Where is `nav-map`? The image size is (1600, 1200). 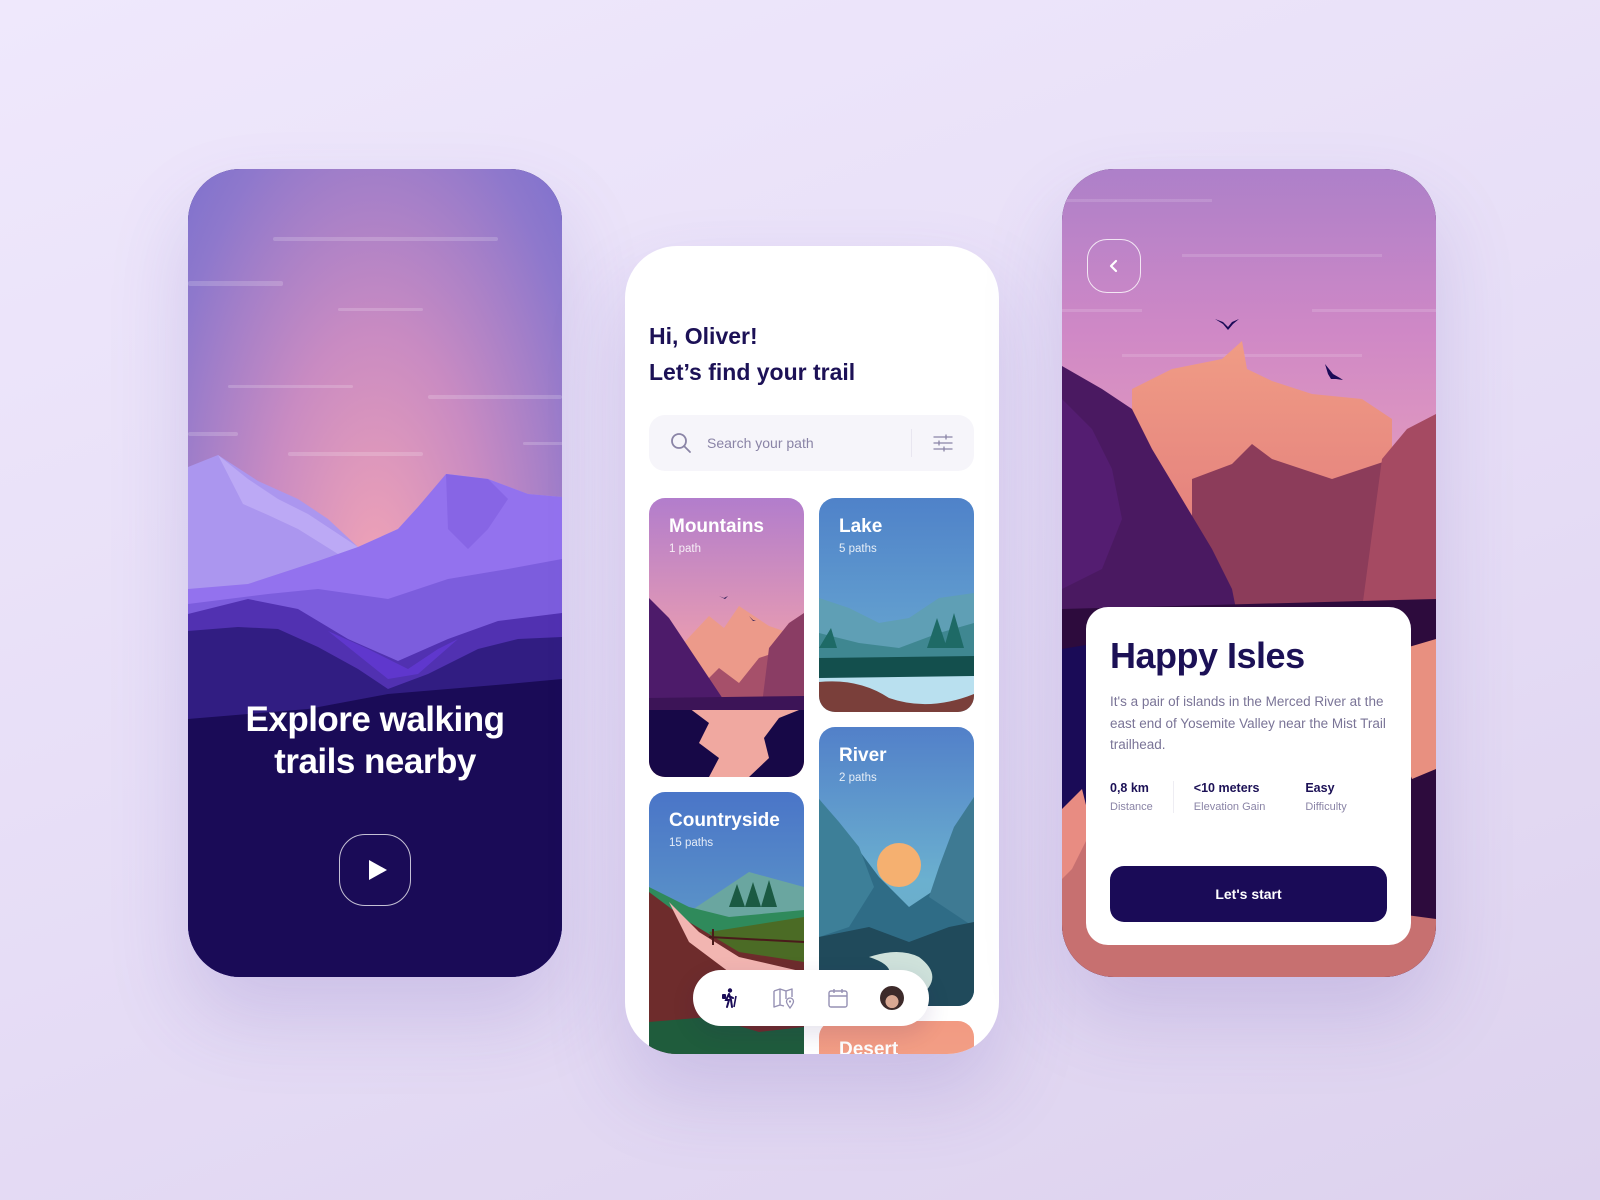 nav-map is located at coordinates (784, 998).